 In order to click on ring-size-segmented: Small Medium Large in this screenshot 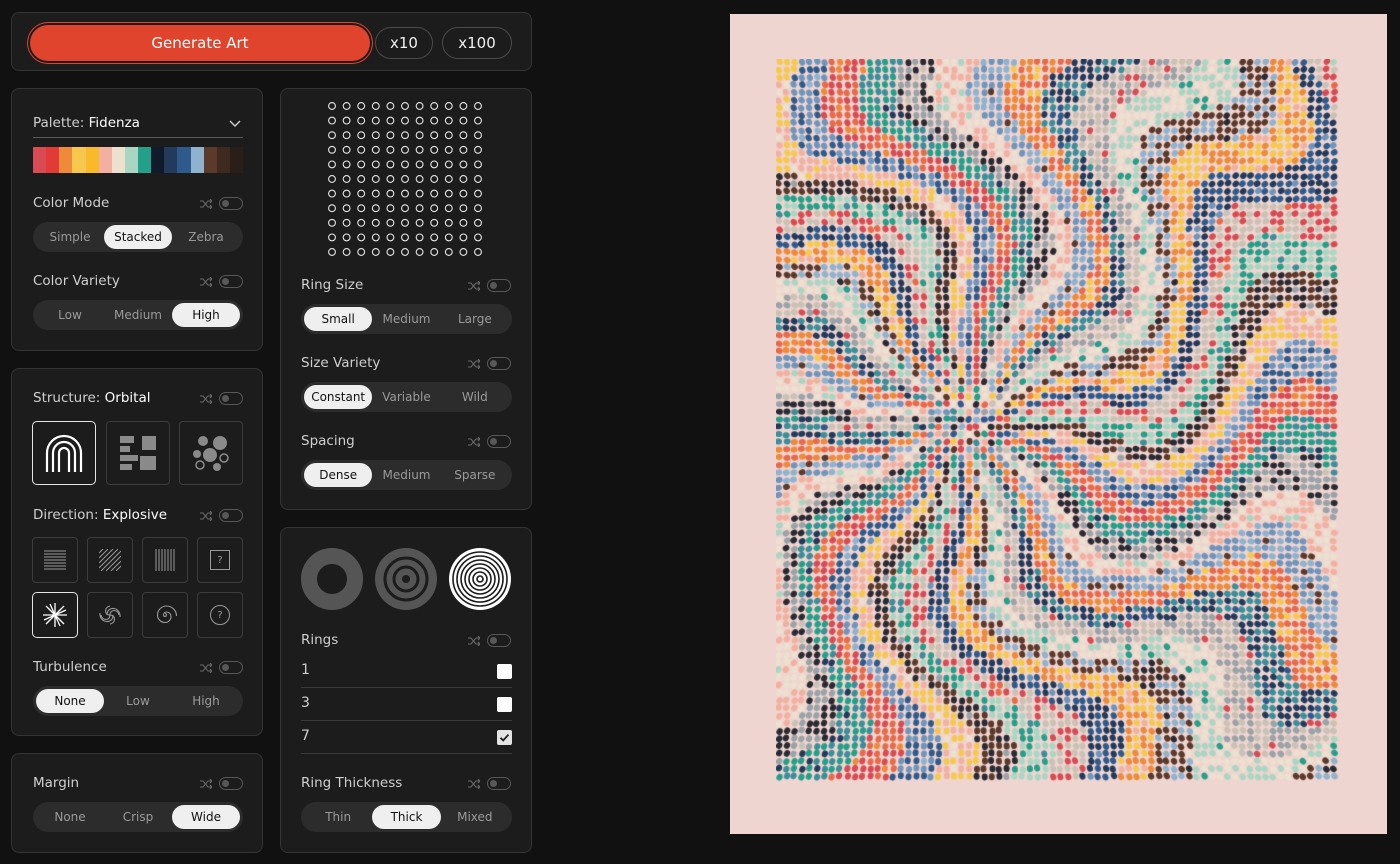, I will do `click(406, 319)`.